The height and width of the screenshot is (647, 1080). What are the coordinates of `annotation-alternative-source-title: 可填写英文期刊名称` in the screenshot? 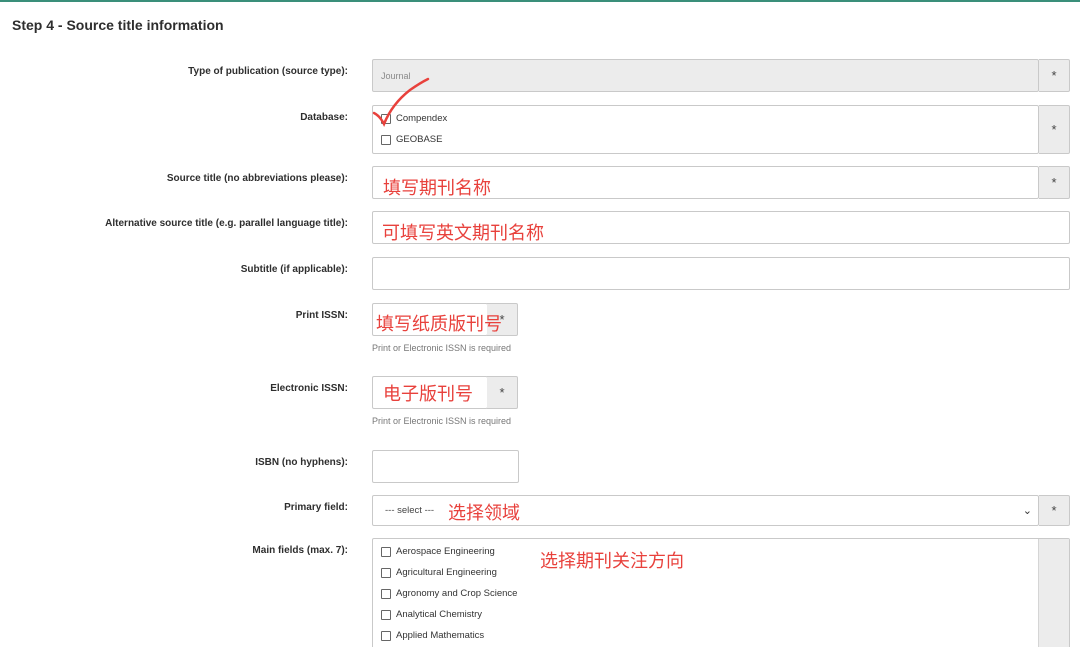 It's located at (463, 233).